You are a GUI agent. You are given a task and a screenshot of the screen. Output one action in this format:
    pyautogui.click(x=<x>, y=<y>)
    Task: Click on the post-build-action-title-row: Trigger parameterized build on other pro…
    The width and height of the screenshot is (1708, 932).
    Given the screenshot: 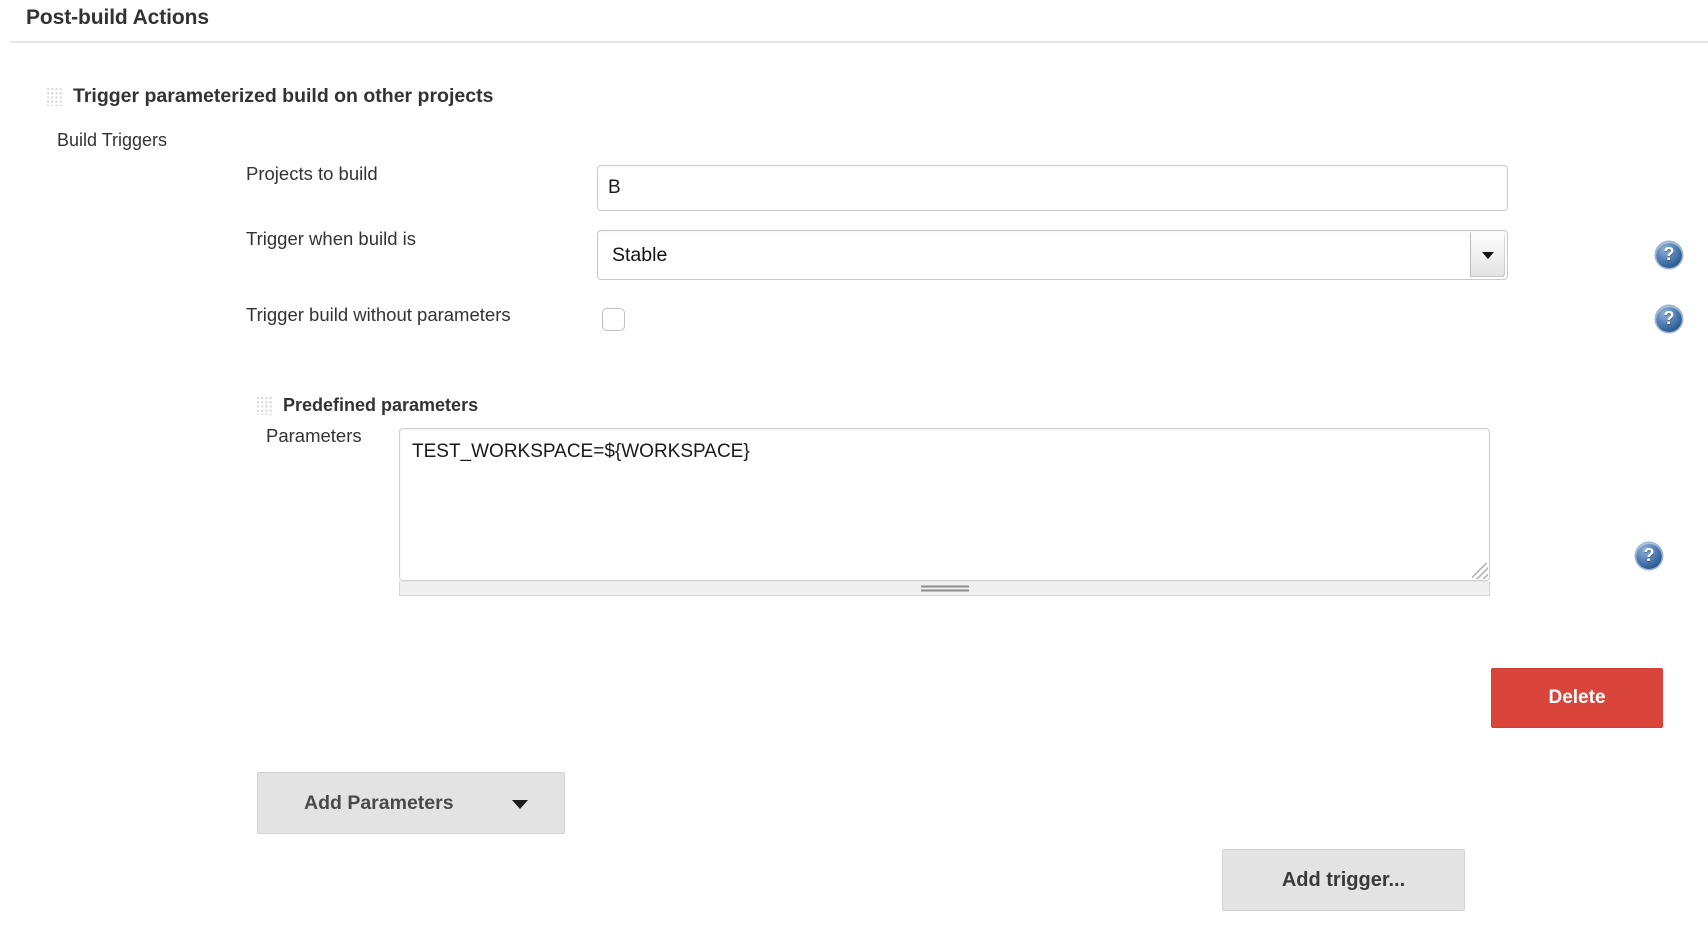 What is the action you would take?
    pyautogui.click(x=269, y=96)
    